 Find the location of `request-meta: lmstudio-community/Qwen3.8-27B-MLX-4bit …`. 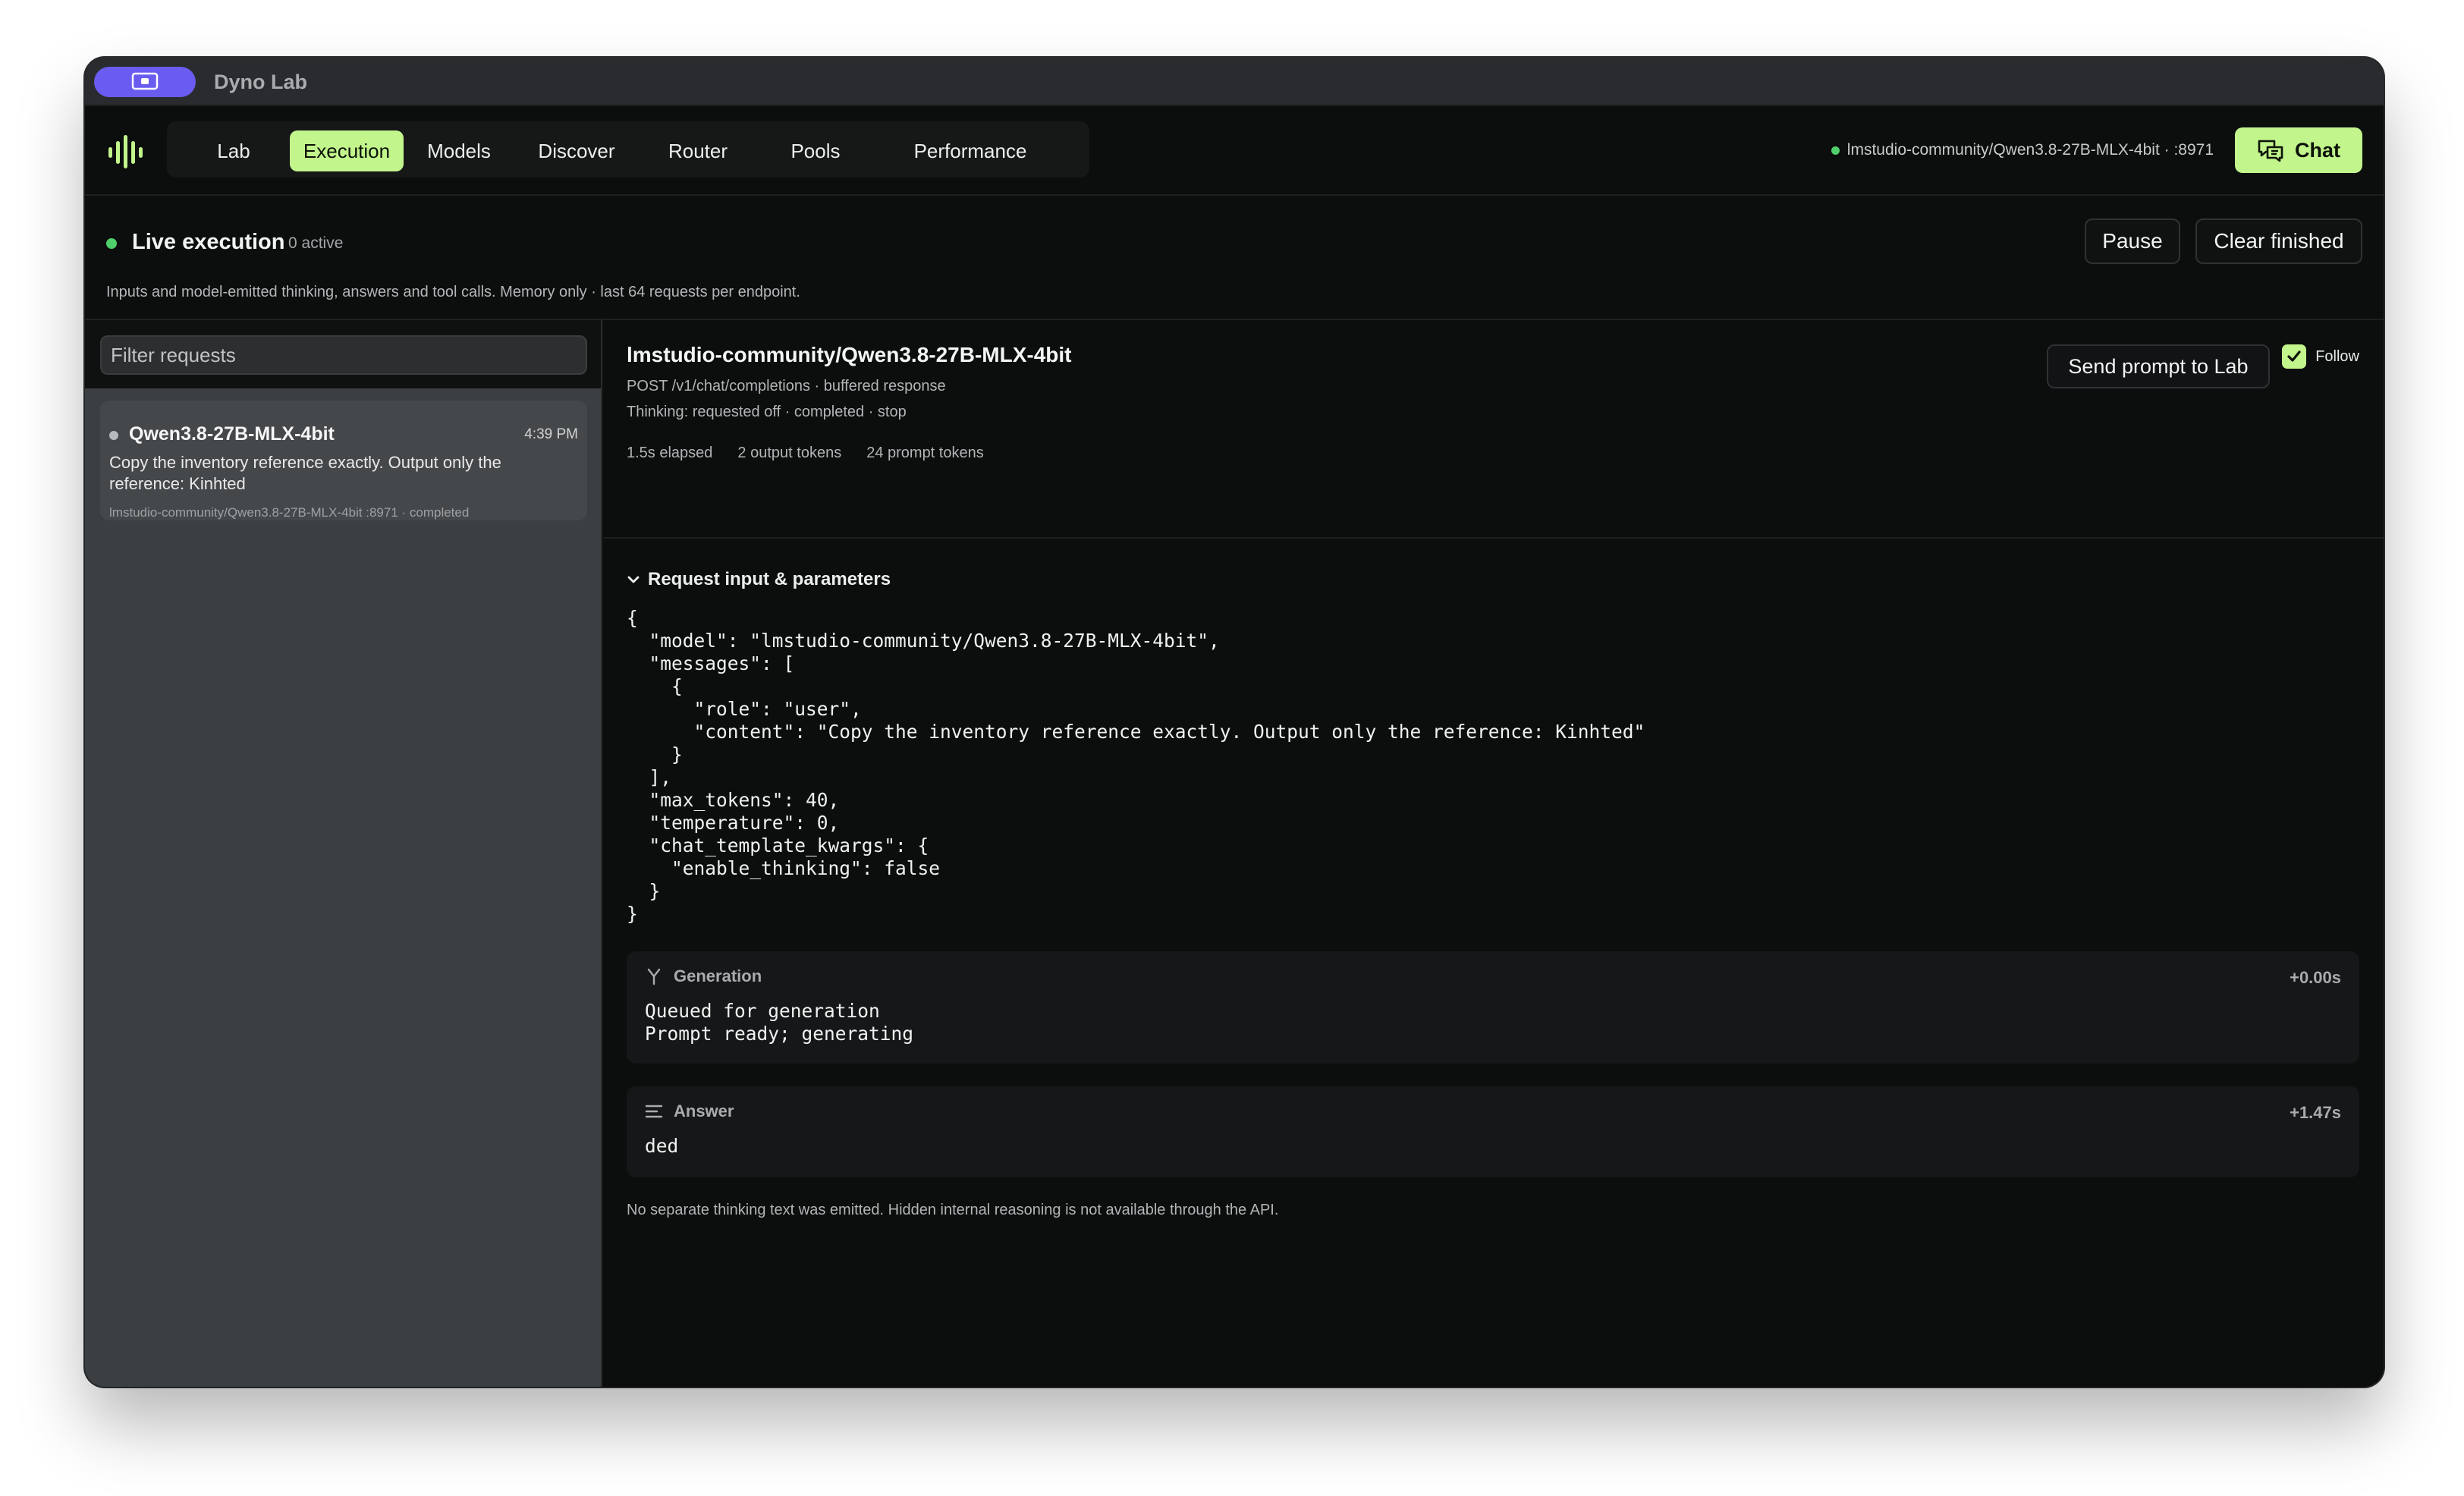

request-meta: lmstudio-community/Qwen3.8-27B-MLX-4bit … is located at coordinates (289, 512).